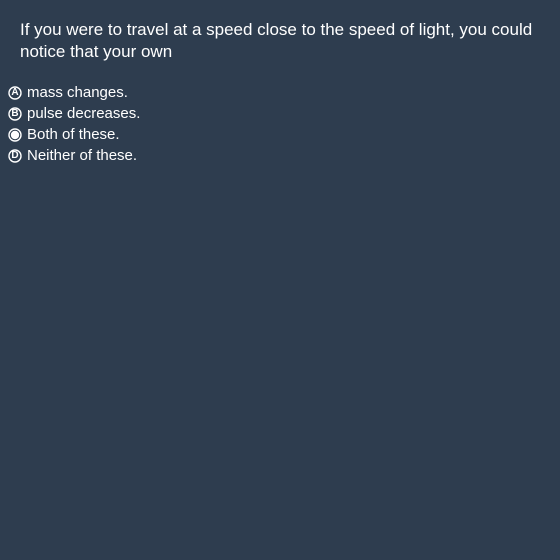 The width and height of the screenshot is (560, 560). I want to click on option-a: A mass changes., so click(74, 92).